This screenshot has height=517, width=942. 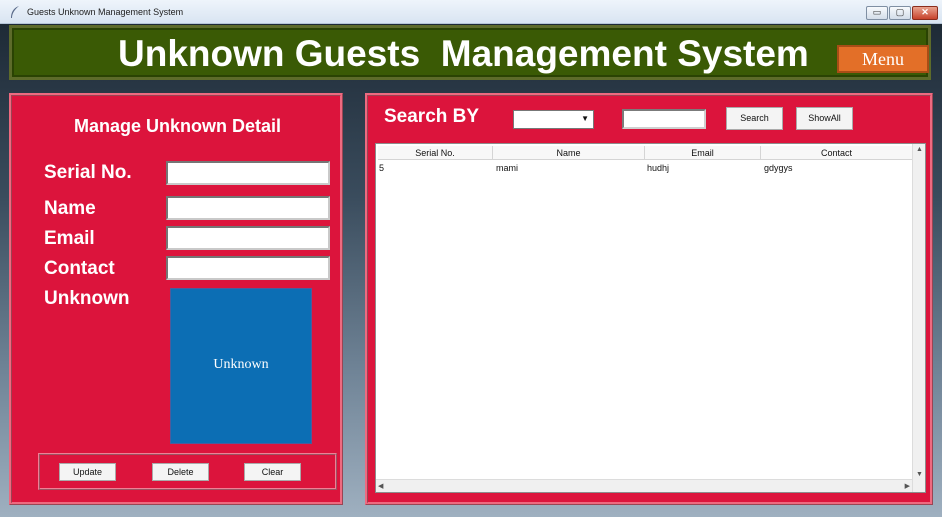 I want to click on scroll-down-icon: ▼, so click(x=919, y=474).